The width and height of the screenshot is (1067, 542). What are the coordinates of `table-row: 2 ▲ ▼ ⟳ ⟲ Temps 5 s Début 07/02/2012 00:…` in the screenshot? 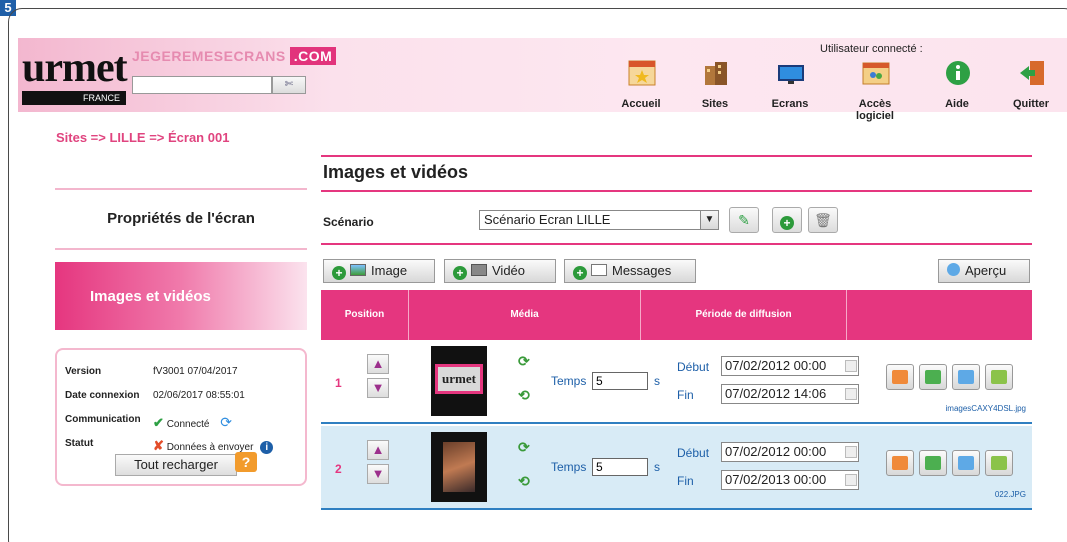 It's located at (676, 468).